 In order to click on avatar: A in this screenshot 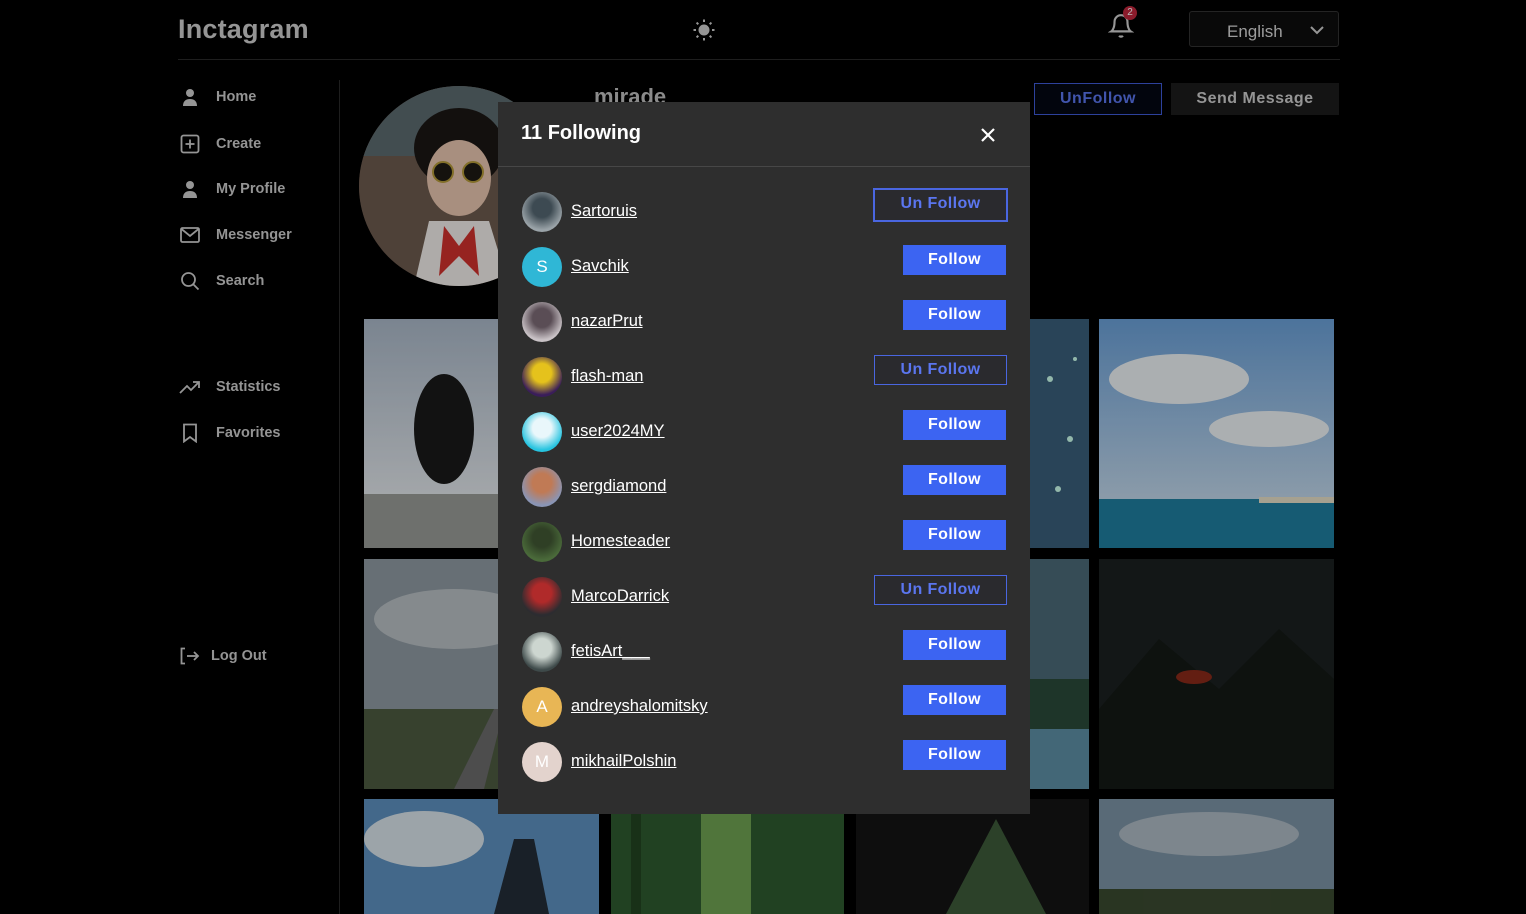, I will do `click(542, 707)`.